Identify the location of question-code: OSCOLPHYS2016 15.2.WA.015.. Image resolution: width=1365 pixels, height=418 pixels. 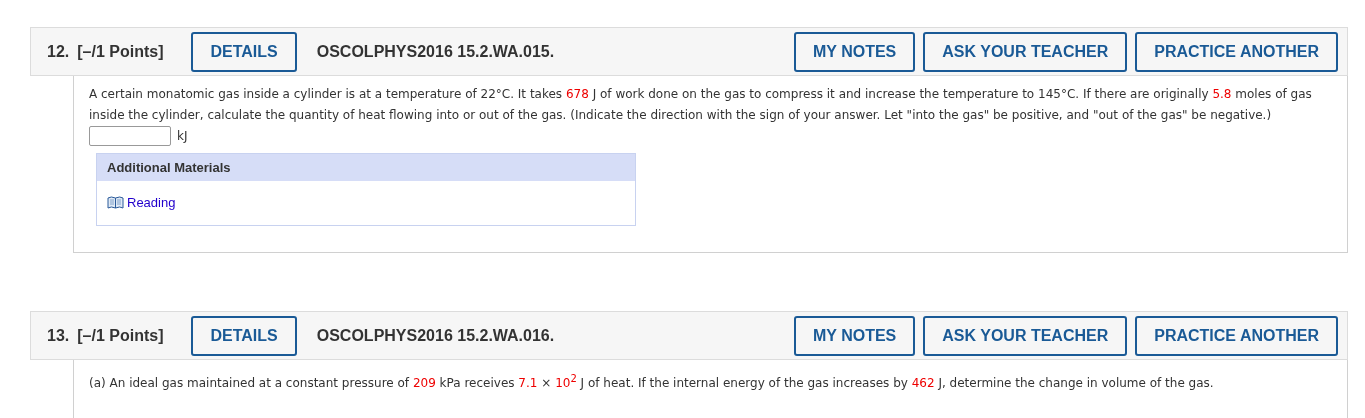
(435, 51).